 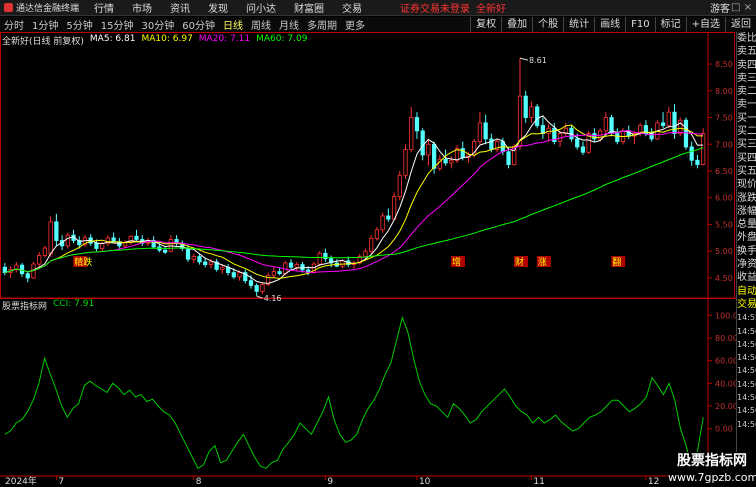 What do you see at coordinates (746, 158) in the screenshot?
I see `quote-field-label: 买四` at bounding box center [746, 158].